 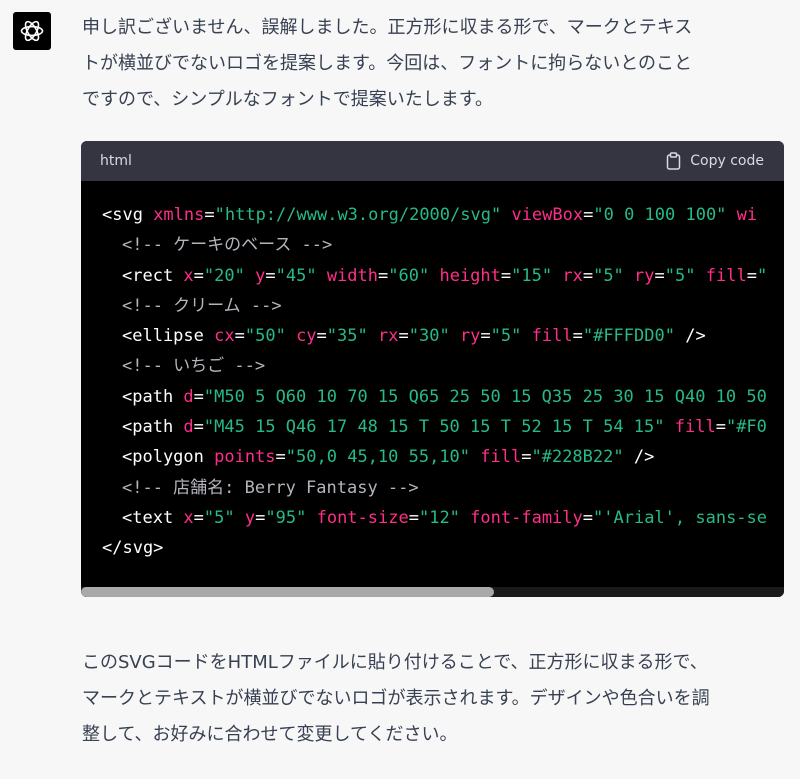 What do you see at coordinates (153, 427) in the screenshot?
I see `code-tag-token: <path` at bounding box center [153, 427].